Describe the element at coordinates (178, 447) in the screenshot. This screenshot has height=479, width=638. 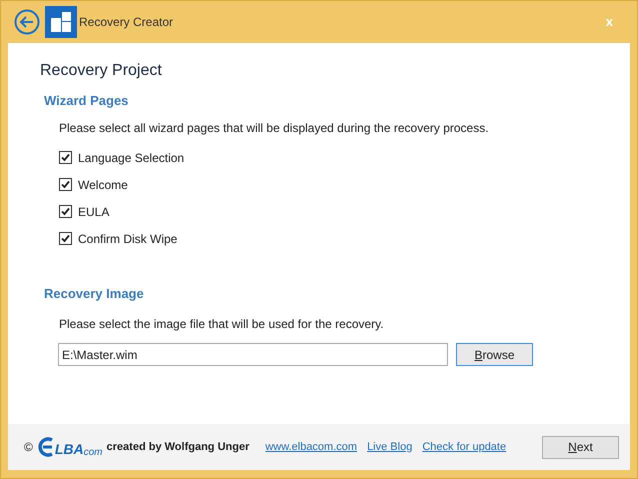
I see `credit-text: created by Wolfgang Unger` at that location.